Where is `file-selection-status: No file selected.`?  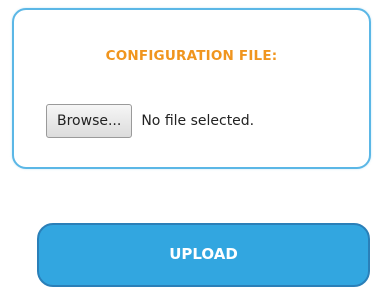 file-selection-status: No file selected. is located at coordinates (198, 121).